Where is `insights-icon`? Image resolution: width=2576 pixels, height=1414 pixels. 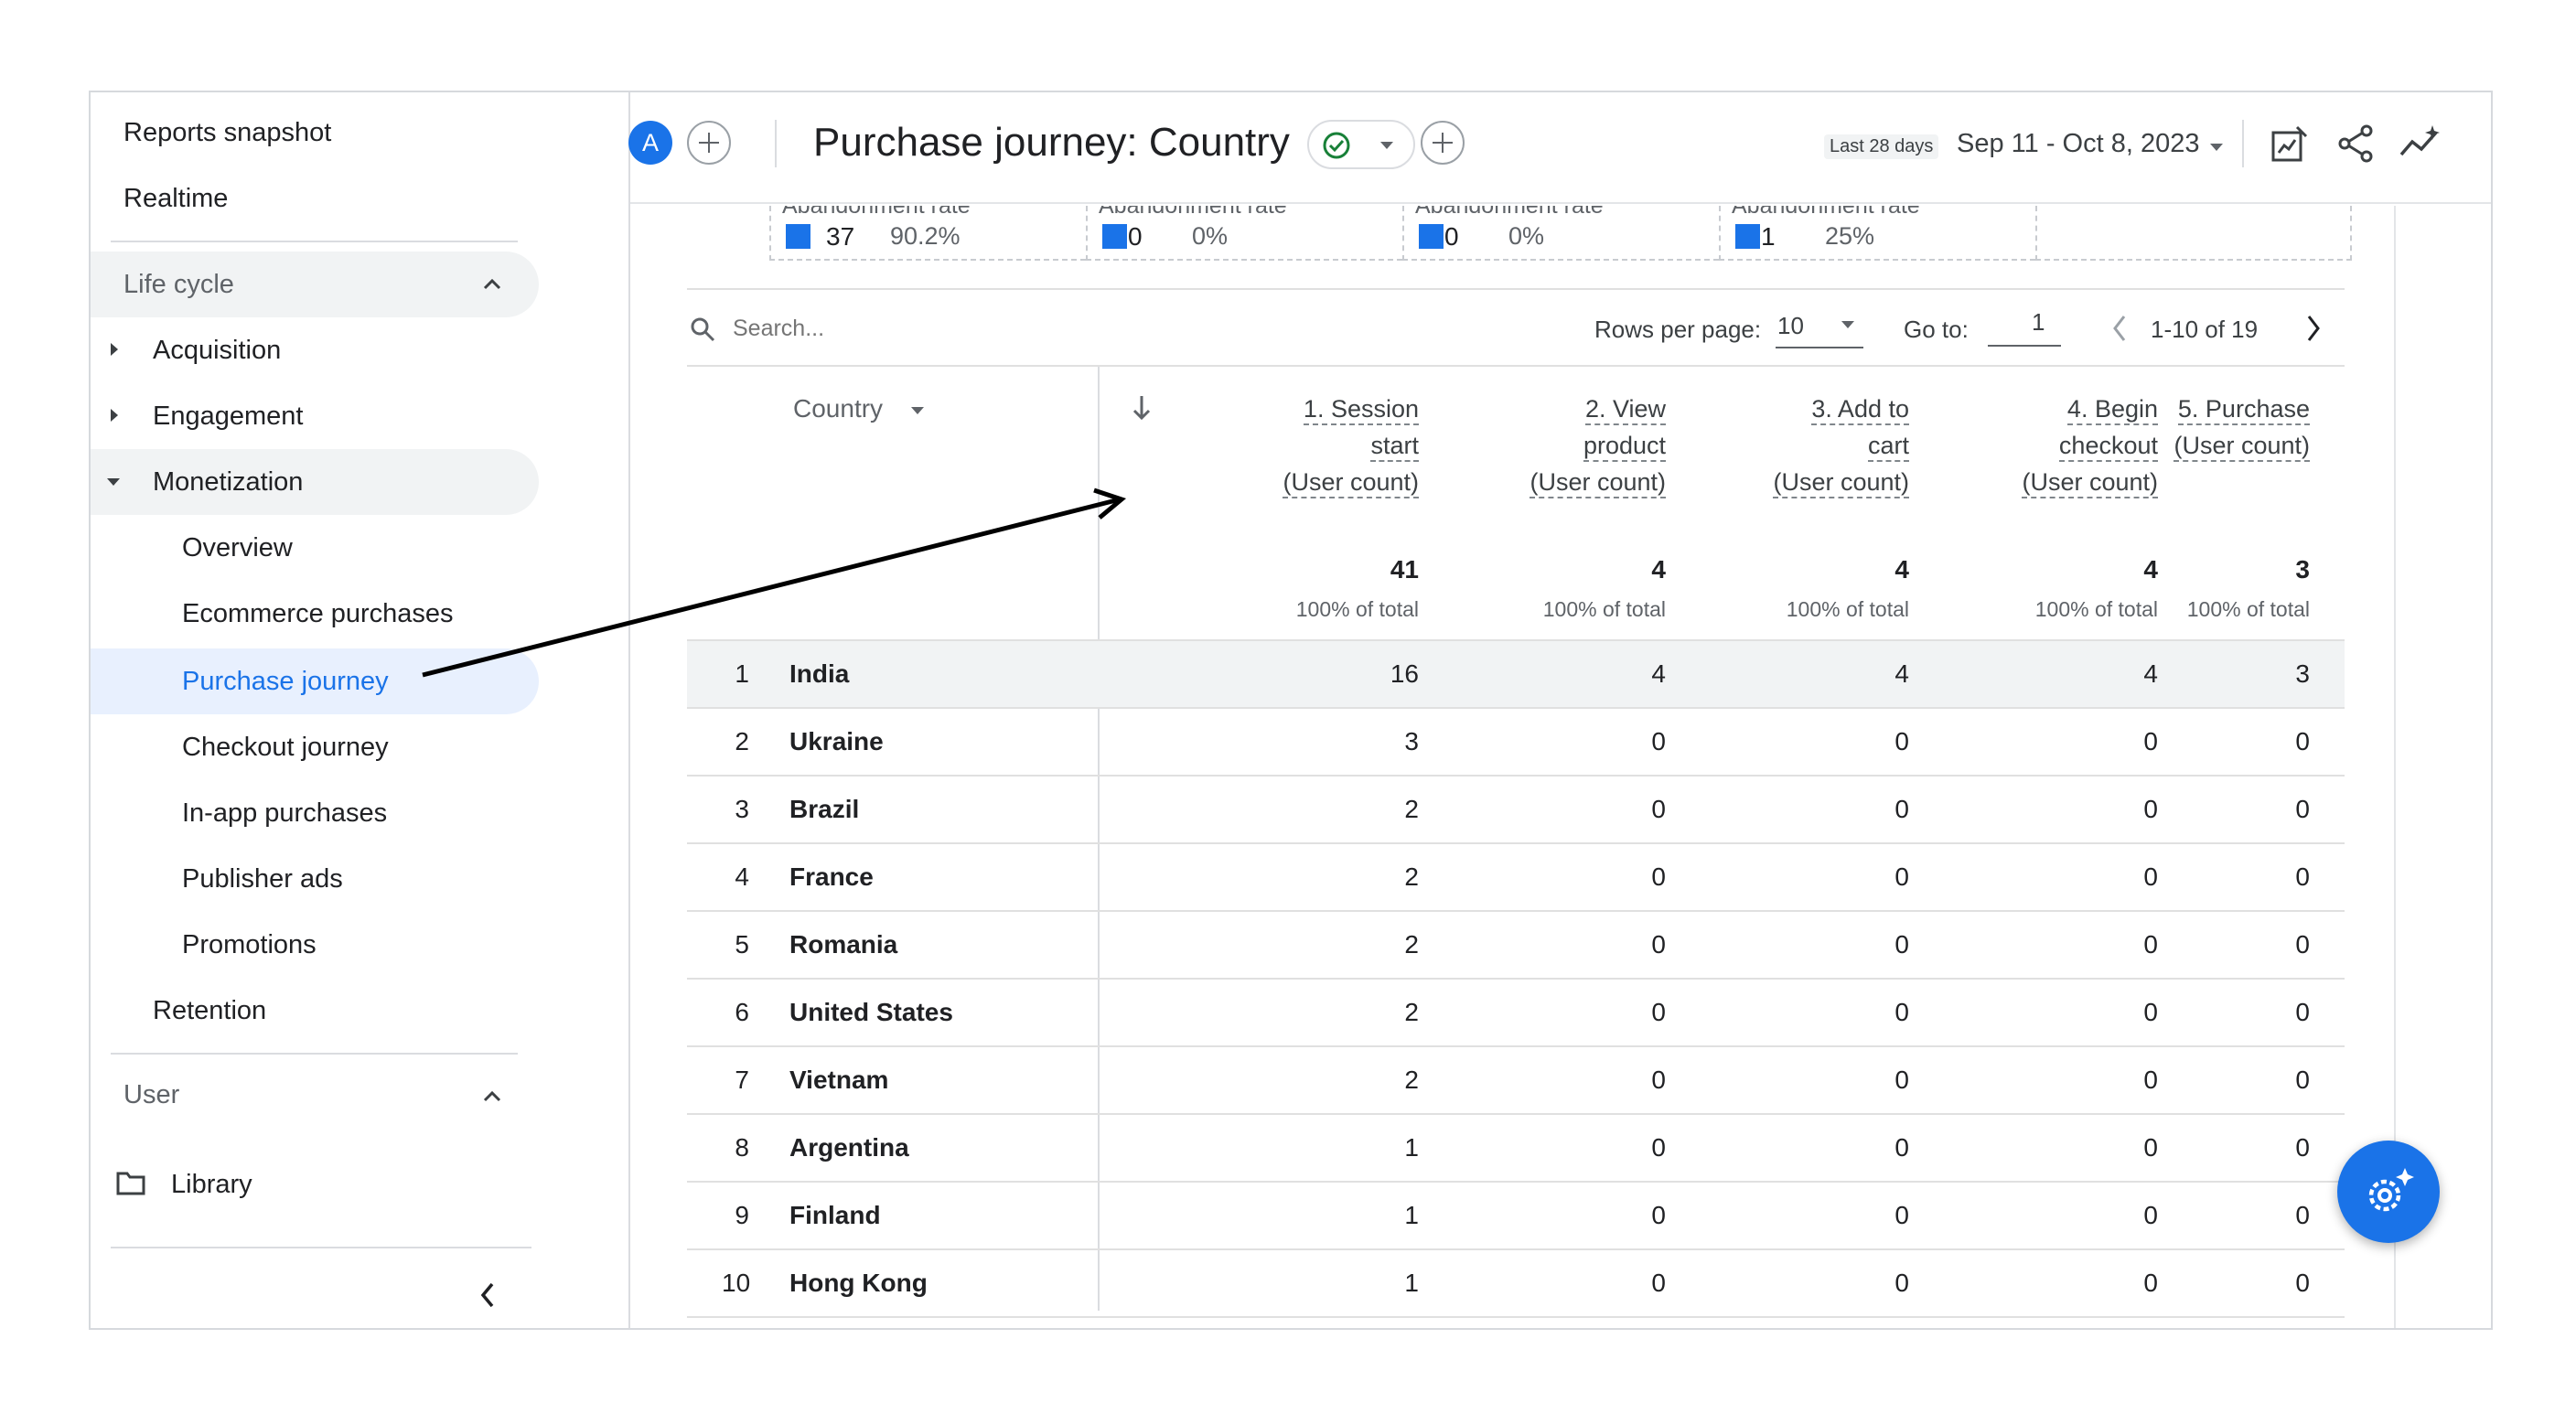 insights-icon is located at coordinates (2421, 143).